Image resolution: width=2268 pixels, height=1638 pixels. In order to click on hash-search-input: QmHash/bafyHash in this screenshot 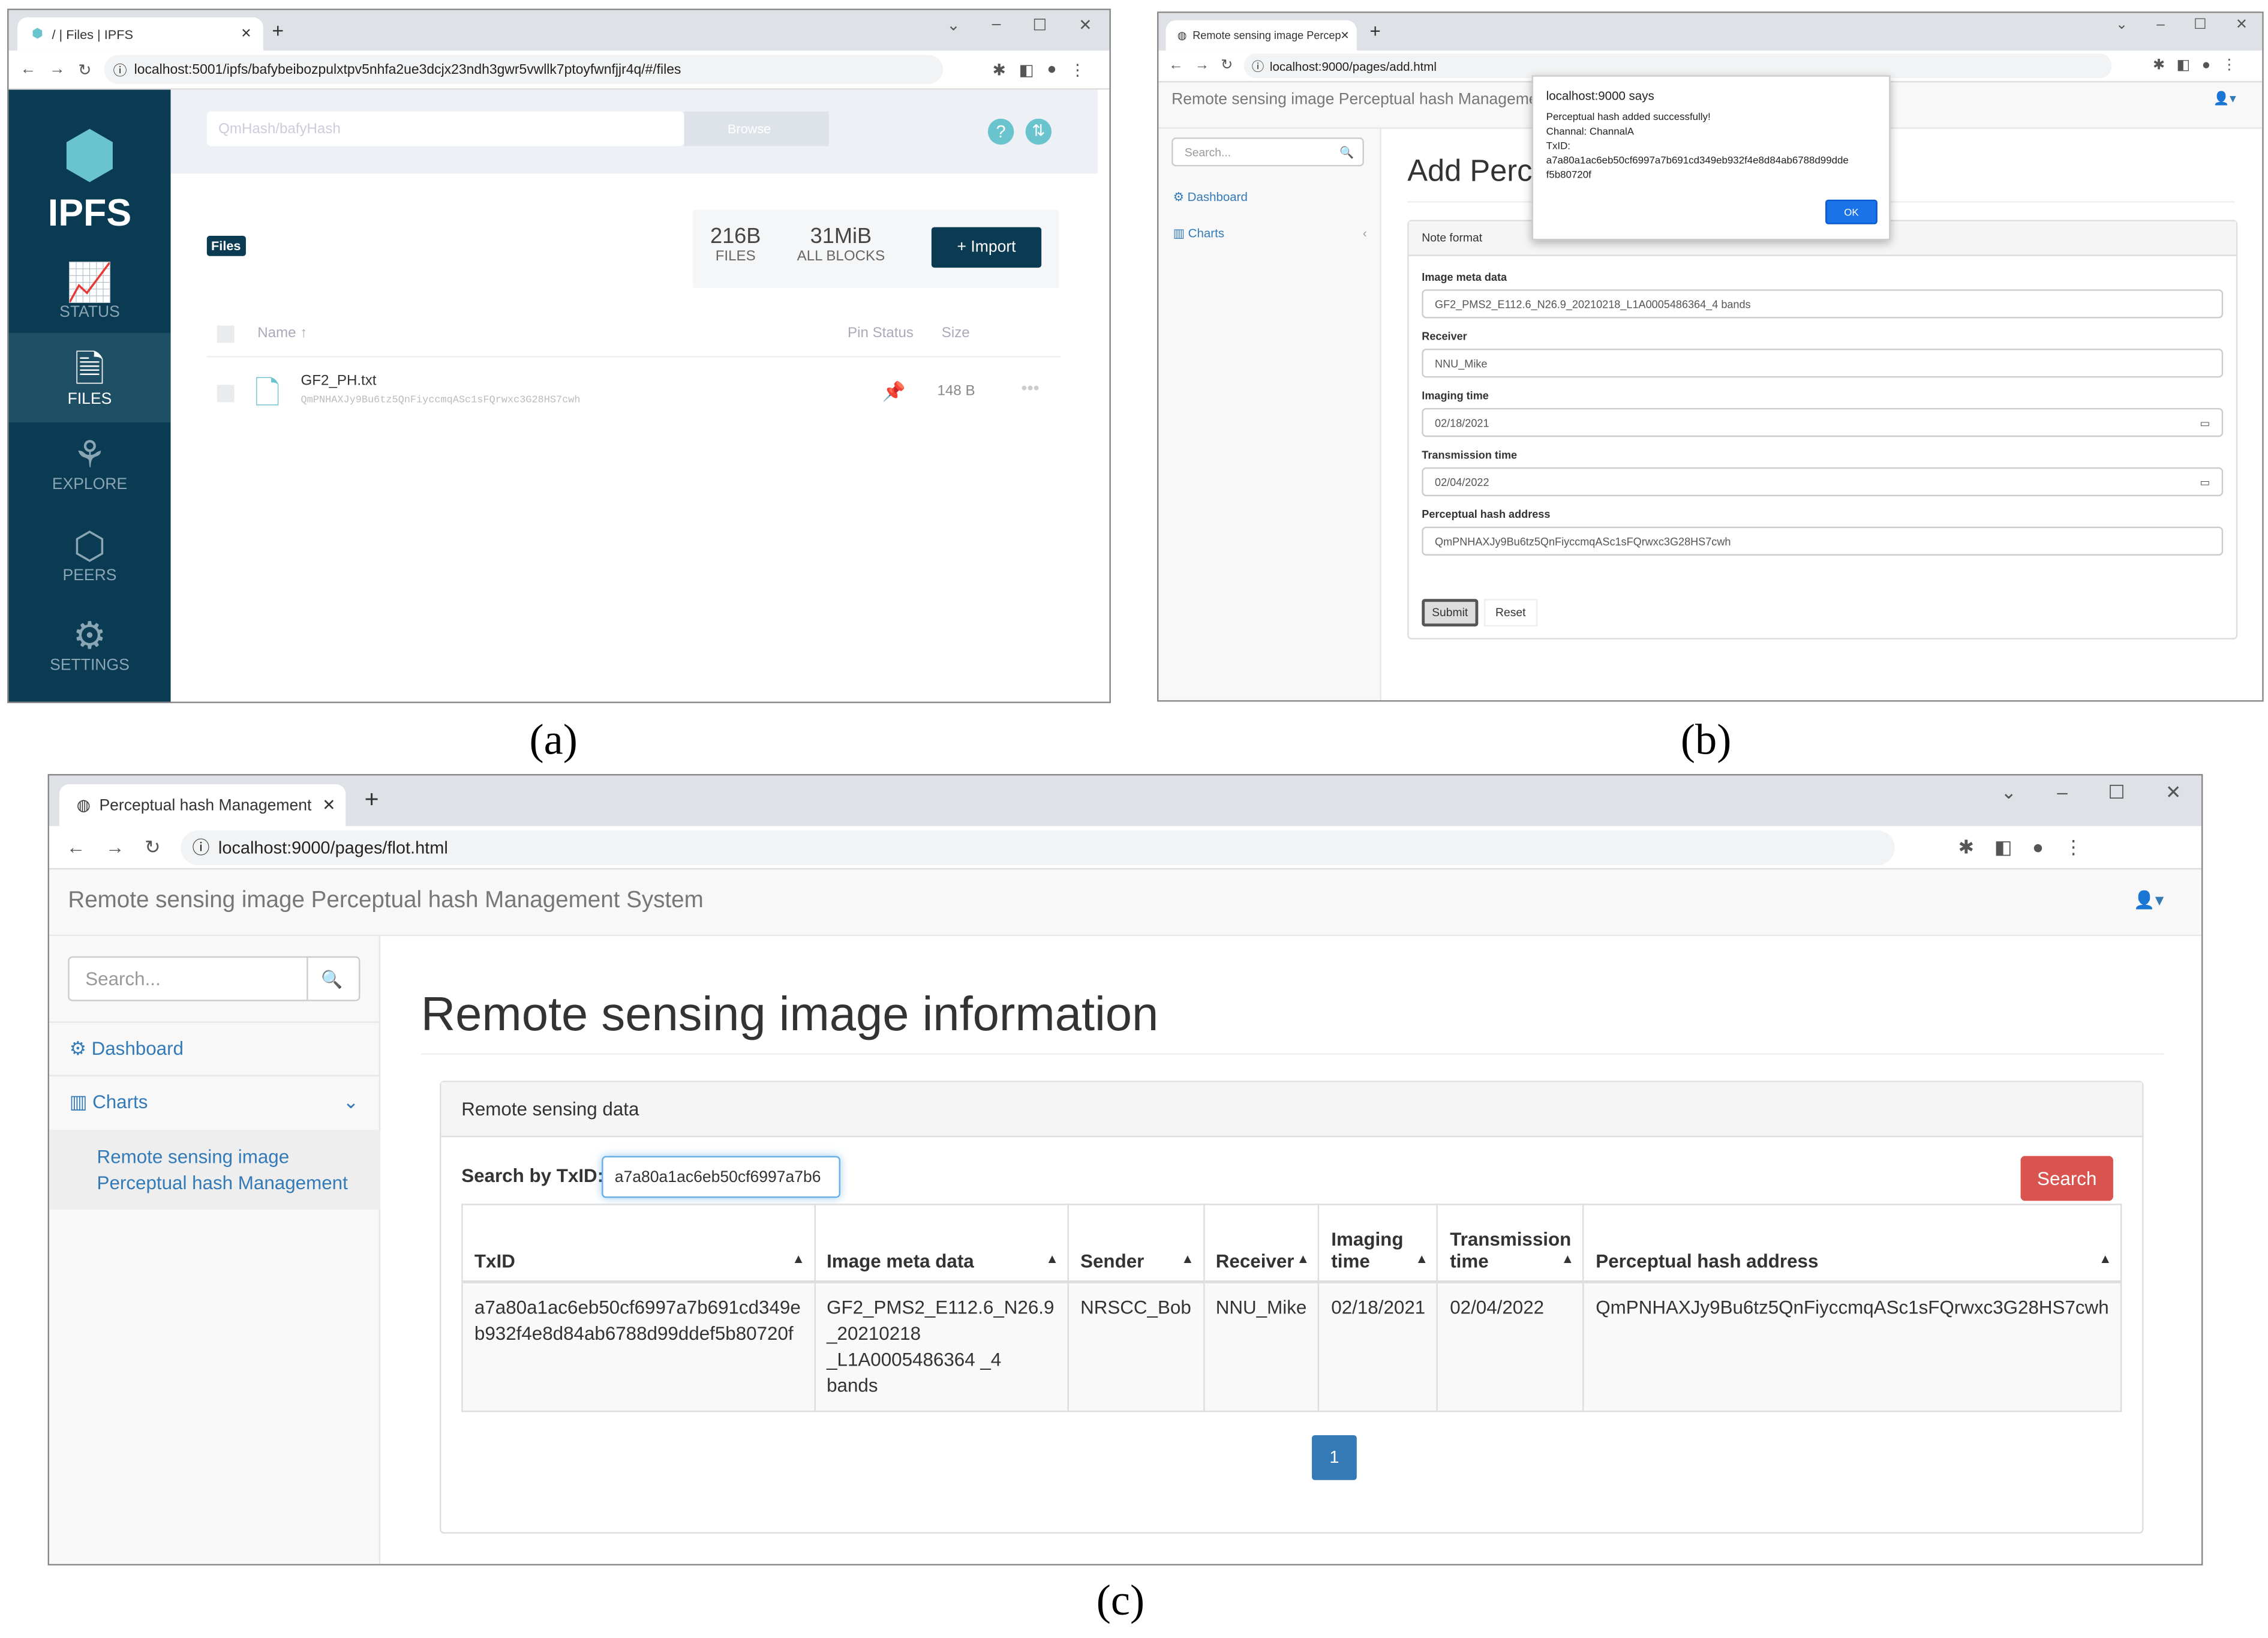, I will do `click(445, 128)`.